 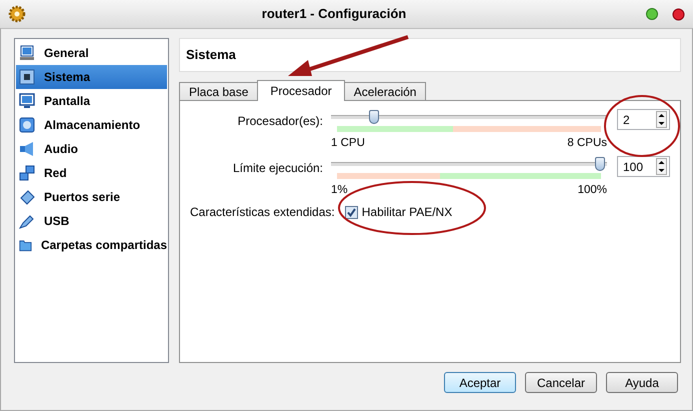 I want to click on display-icon, so click(x=27, y=101).